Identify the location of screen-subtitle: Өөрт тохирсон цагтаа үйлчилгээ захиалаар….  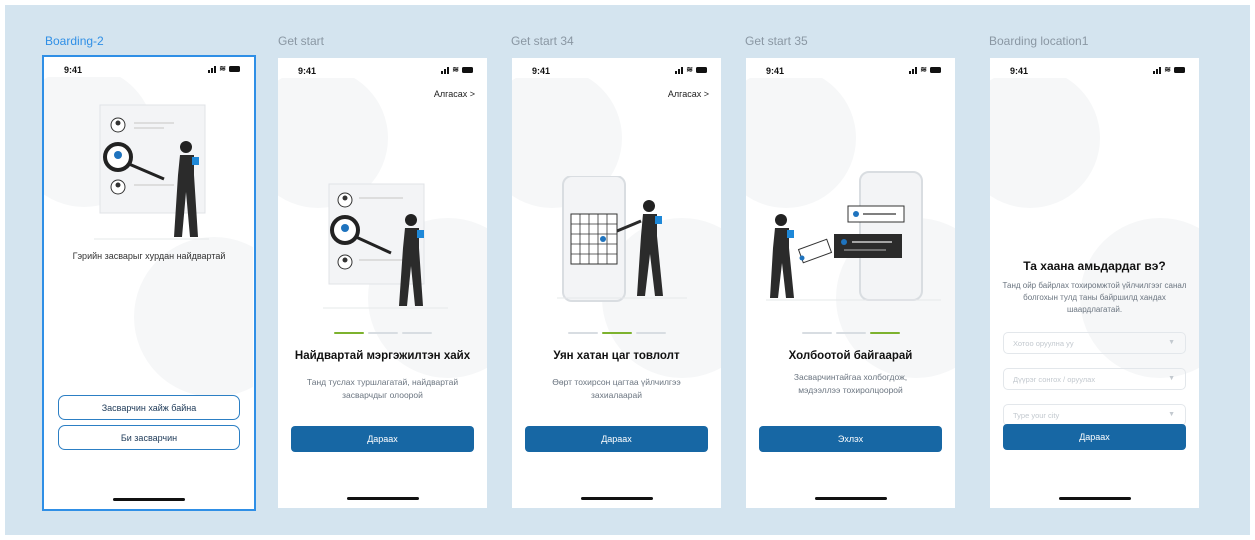
(616, 388).